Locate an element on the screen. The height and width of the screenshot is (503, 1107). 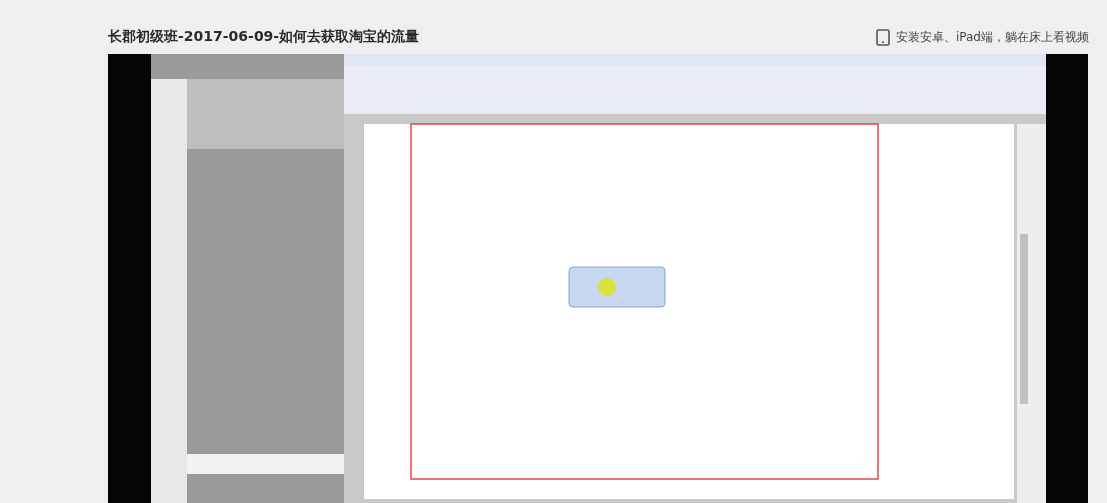
video-title: 长郡初级班-2017-06-09-如何去获取淘宝的流量 is located at coordinates (264, 37).